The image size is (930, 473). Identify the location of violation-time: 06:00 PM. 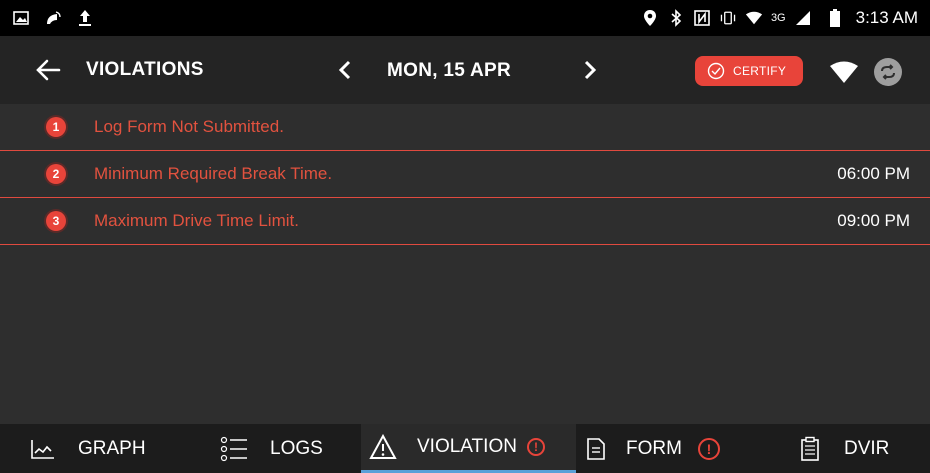
(873, 173).